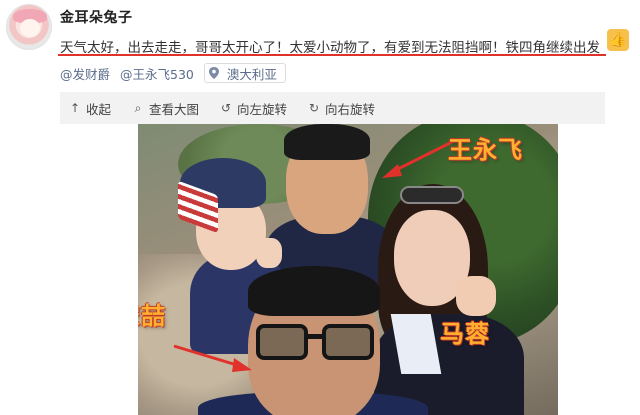  What do you see at coordinates (157, 73) in the screenshot?
I see `mention-link-2: @王永飞530` at bounding box center [157, 73].